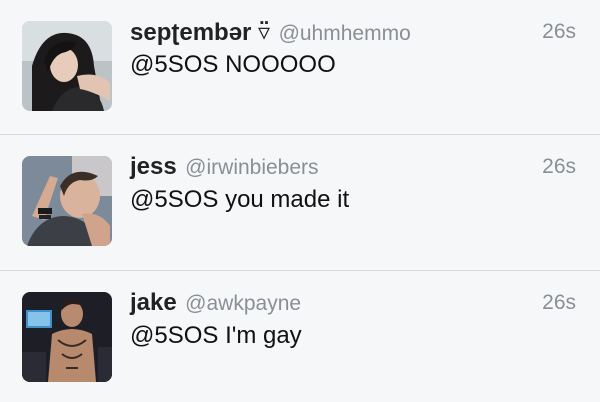 The height and width of the screenshot is (402, 600). What do you see at coordinates (233, 64) in the screenshot?
I see `tweet-text: @5SOS NOOOOO` at bounding box center [233, 64].